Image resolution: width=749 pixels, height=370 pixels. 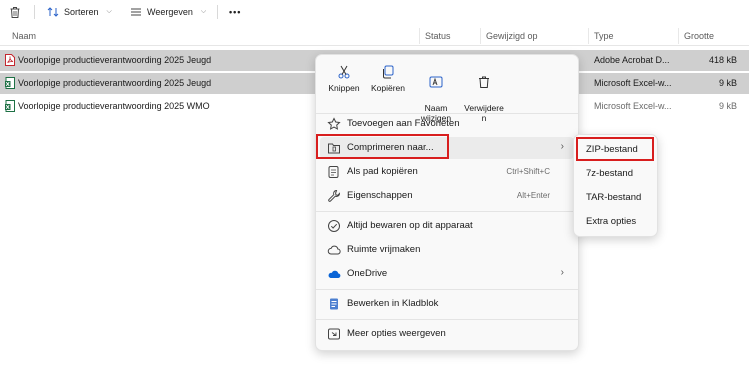 What do you see at coordinates (374, 12) in the screenshot?
I see `command-bar: Sorteren ⌵ Weergeven ⌵ •••` at bounding box center [374, 12].